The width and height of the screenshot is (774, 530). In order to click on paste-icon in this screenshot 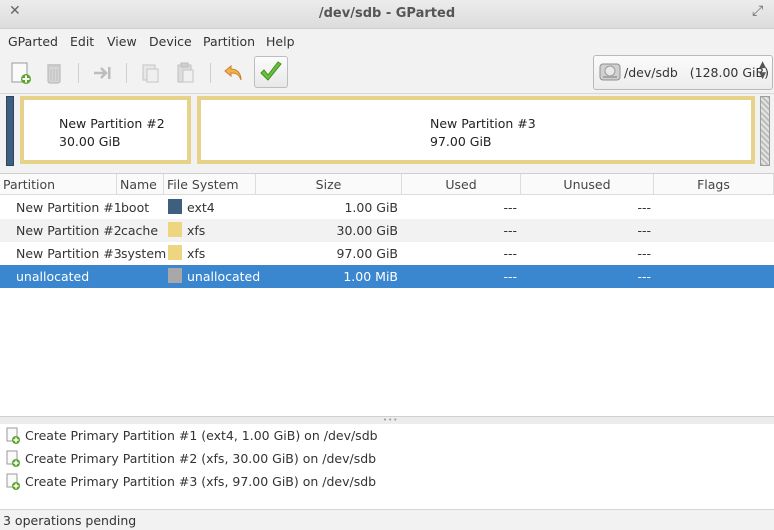, I will do `click(185, 72)`.